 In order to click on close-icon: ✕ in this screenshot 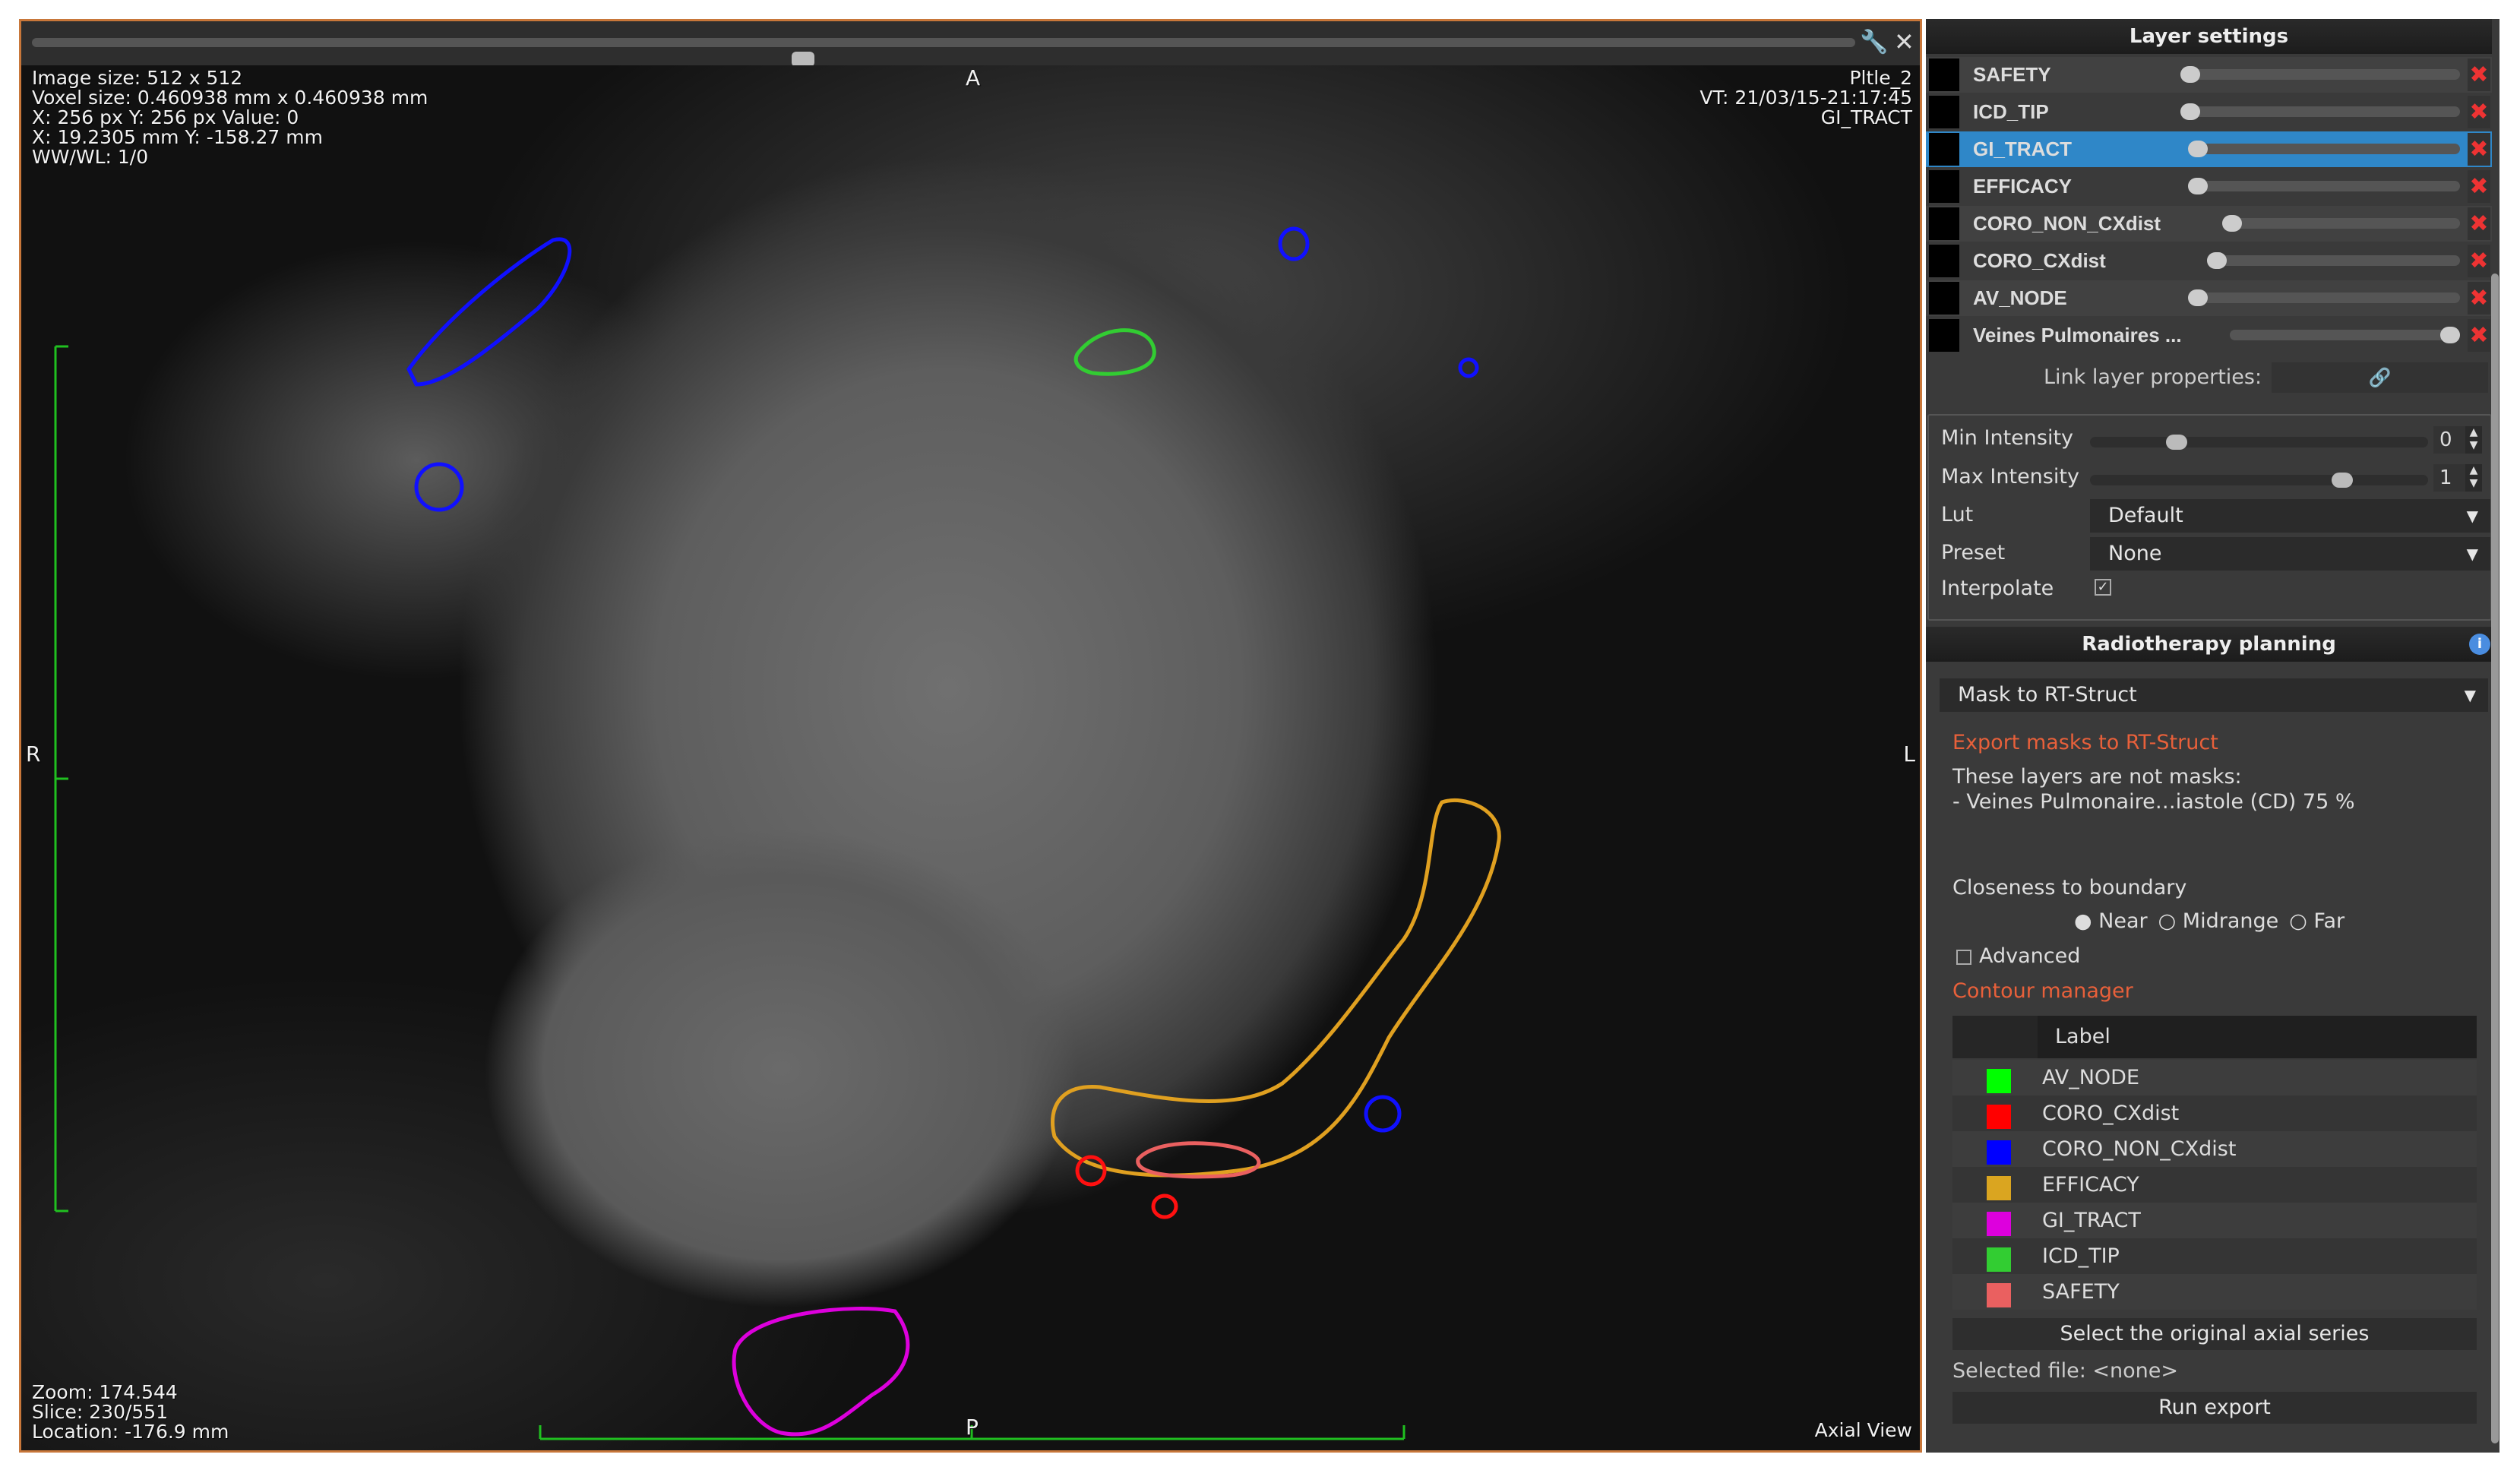, I will do `click(1904, 41)`.